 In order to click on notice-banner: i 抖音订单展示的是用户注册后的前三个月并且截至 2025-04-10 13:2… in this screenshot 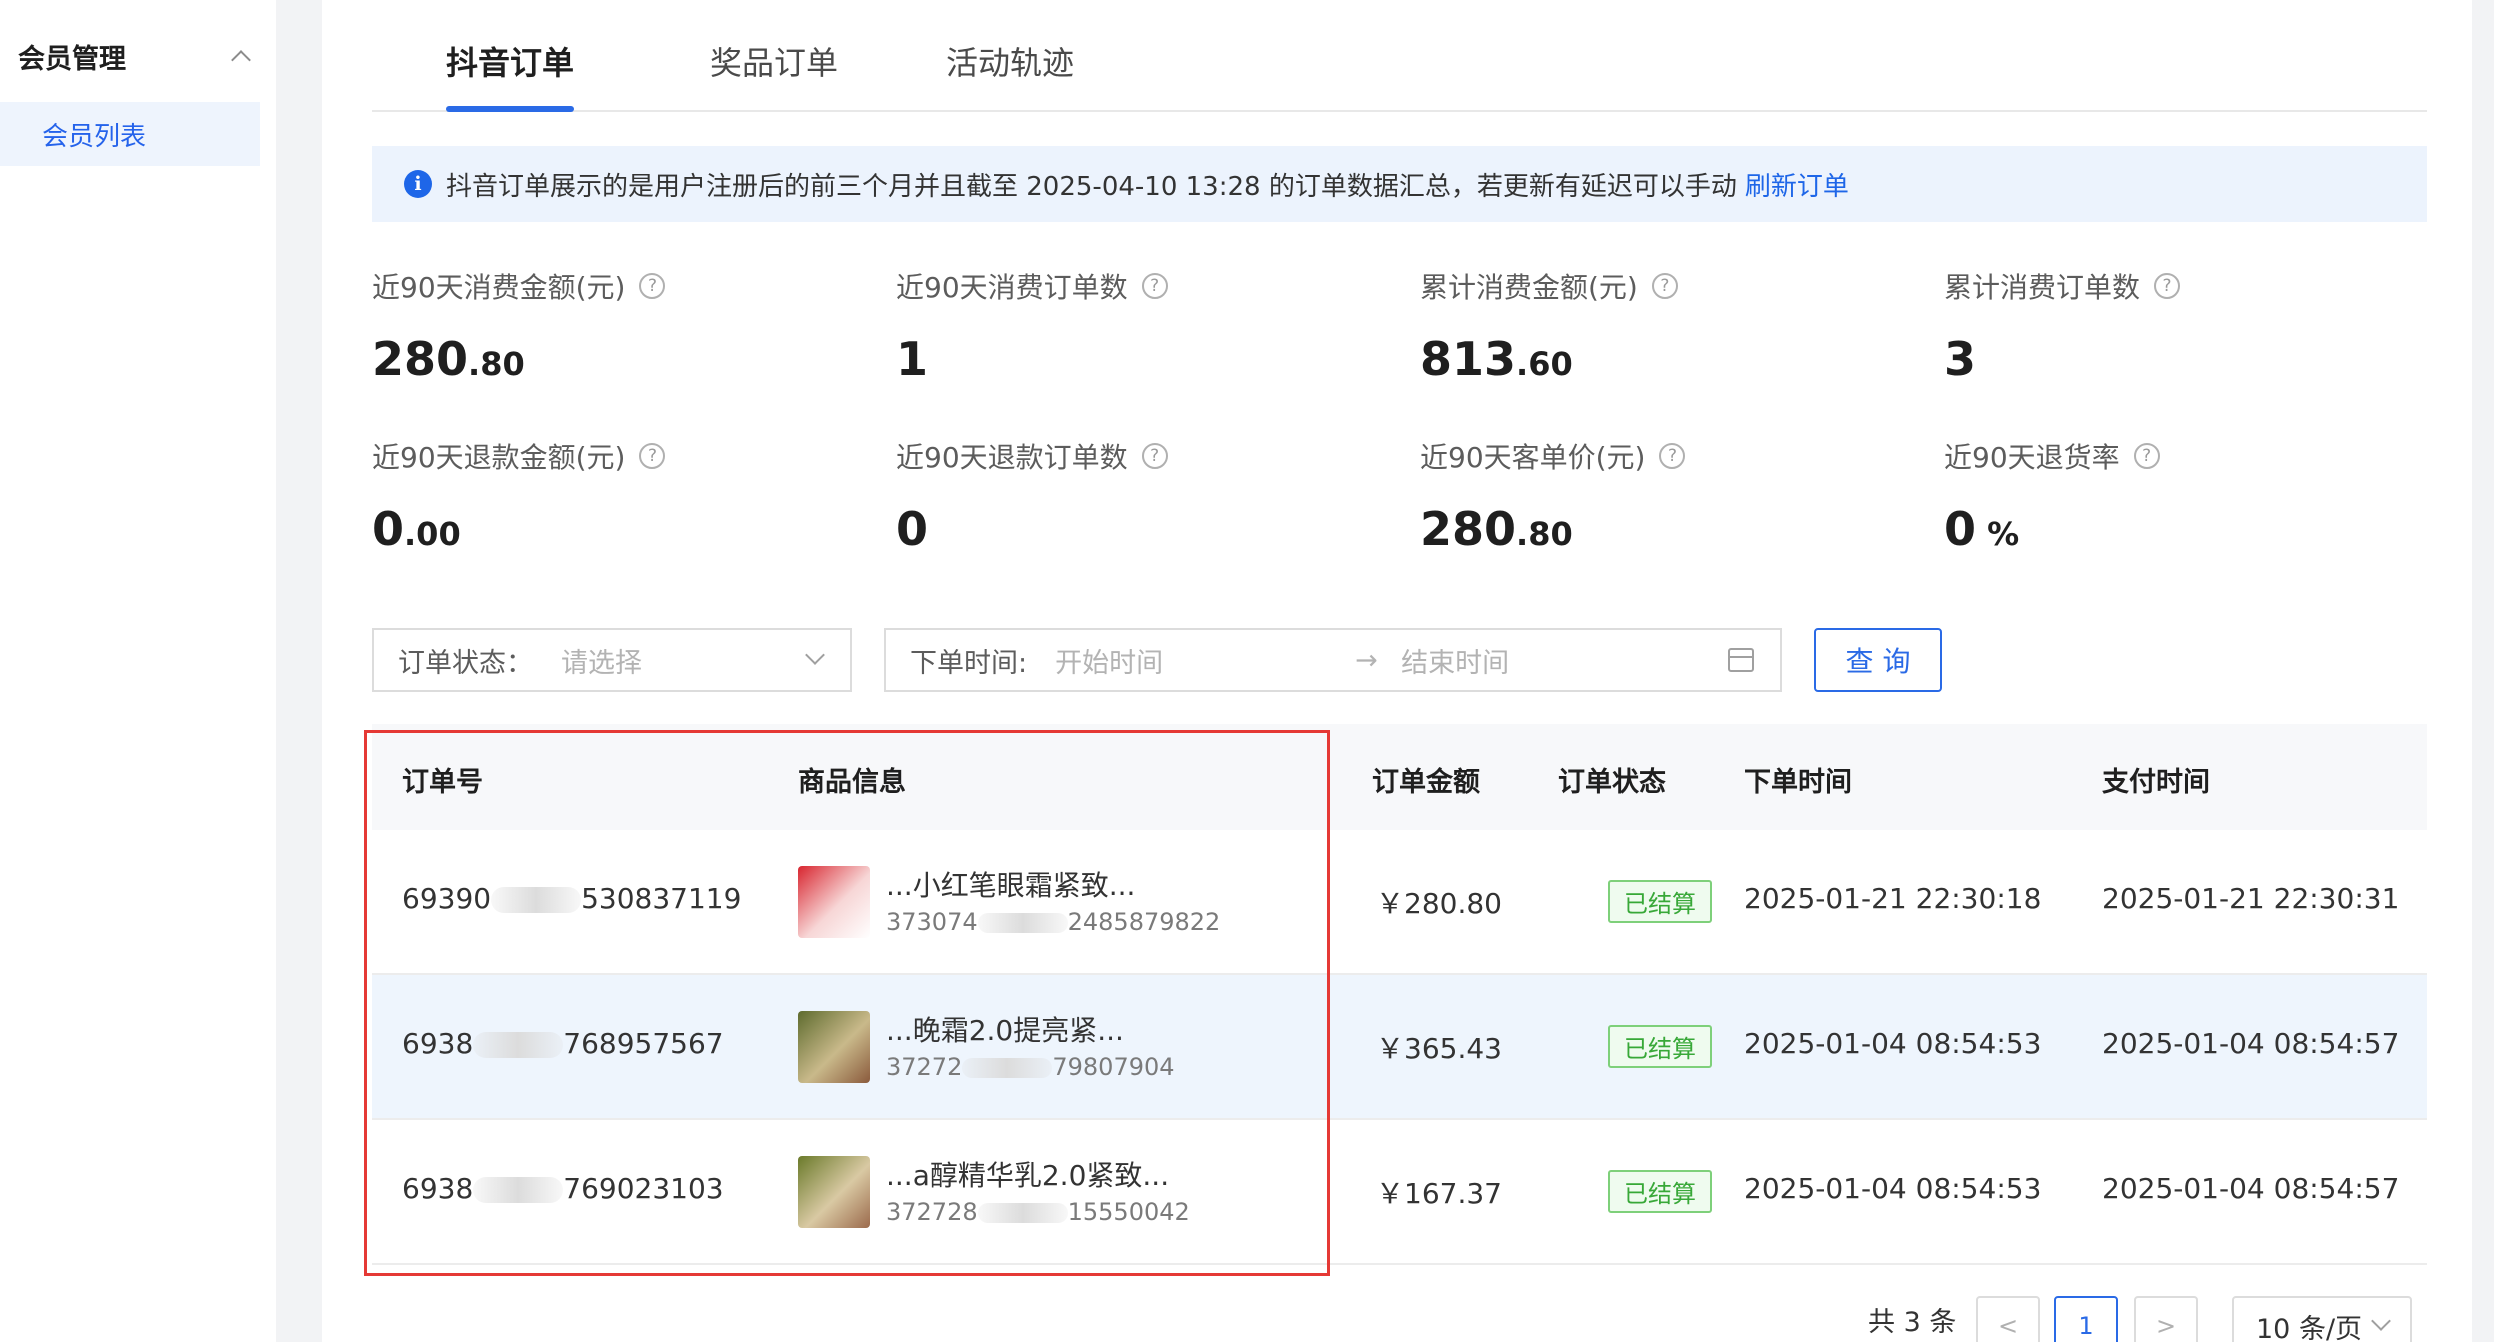, I will do `click(1399, 184)`.